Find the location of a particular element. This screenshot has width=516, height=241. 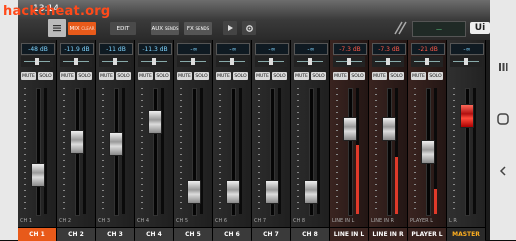

fx-sends-button: FX SENDS is located at coordinates (198, 28).